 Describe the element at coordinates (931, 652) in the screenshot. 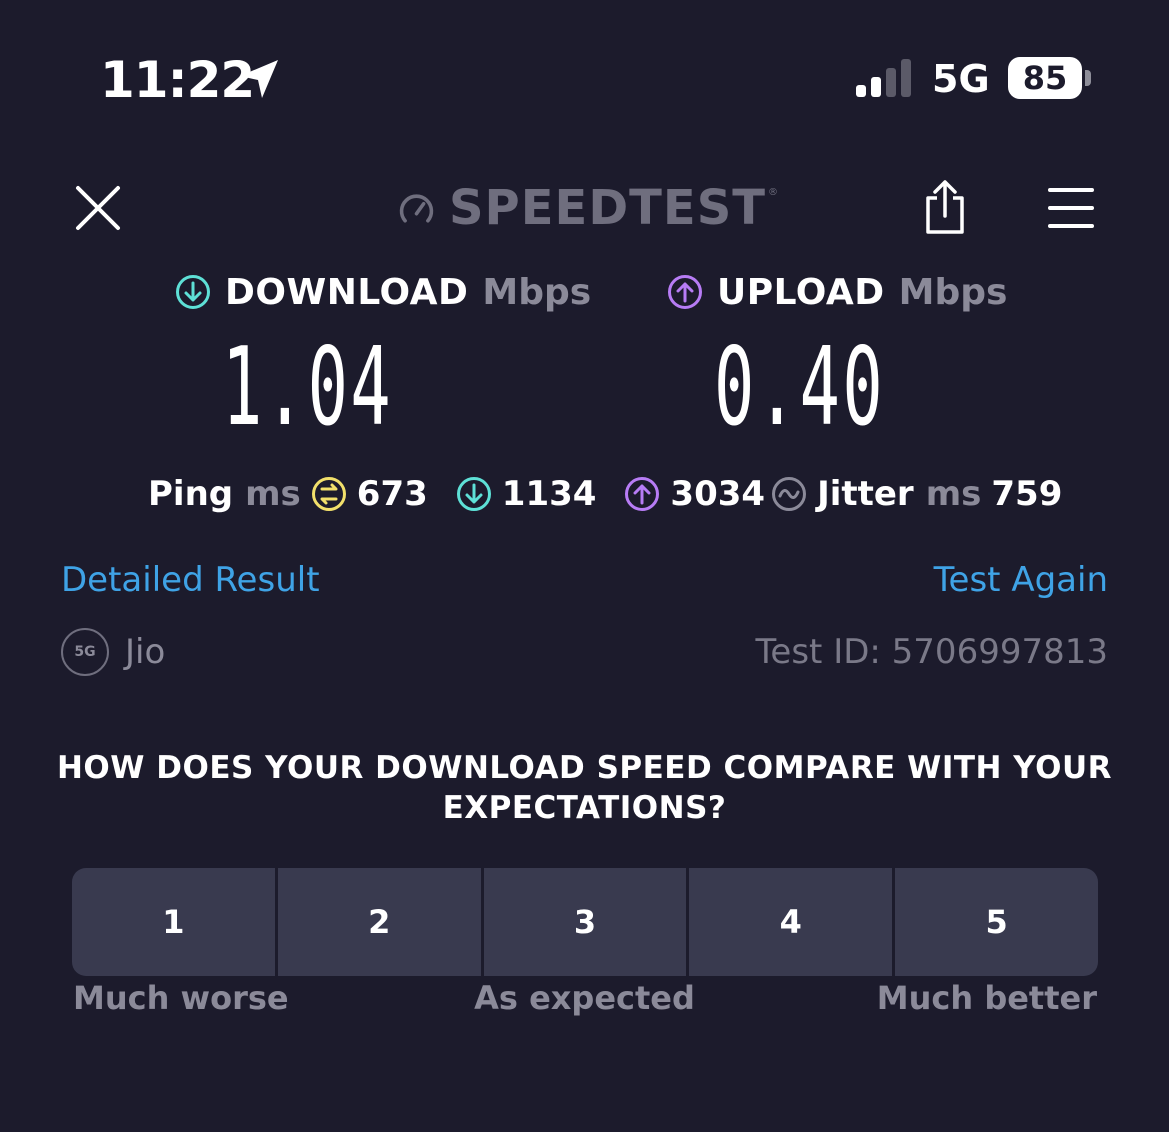

I see `test-id: Test ID: 5706997813` at that location.